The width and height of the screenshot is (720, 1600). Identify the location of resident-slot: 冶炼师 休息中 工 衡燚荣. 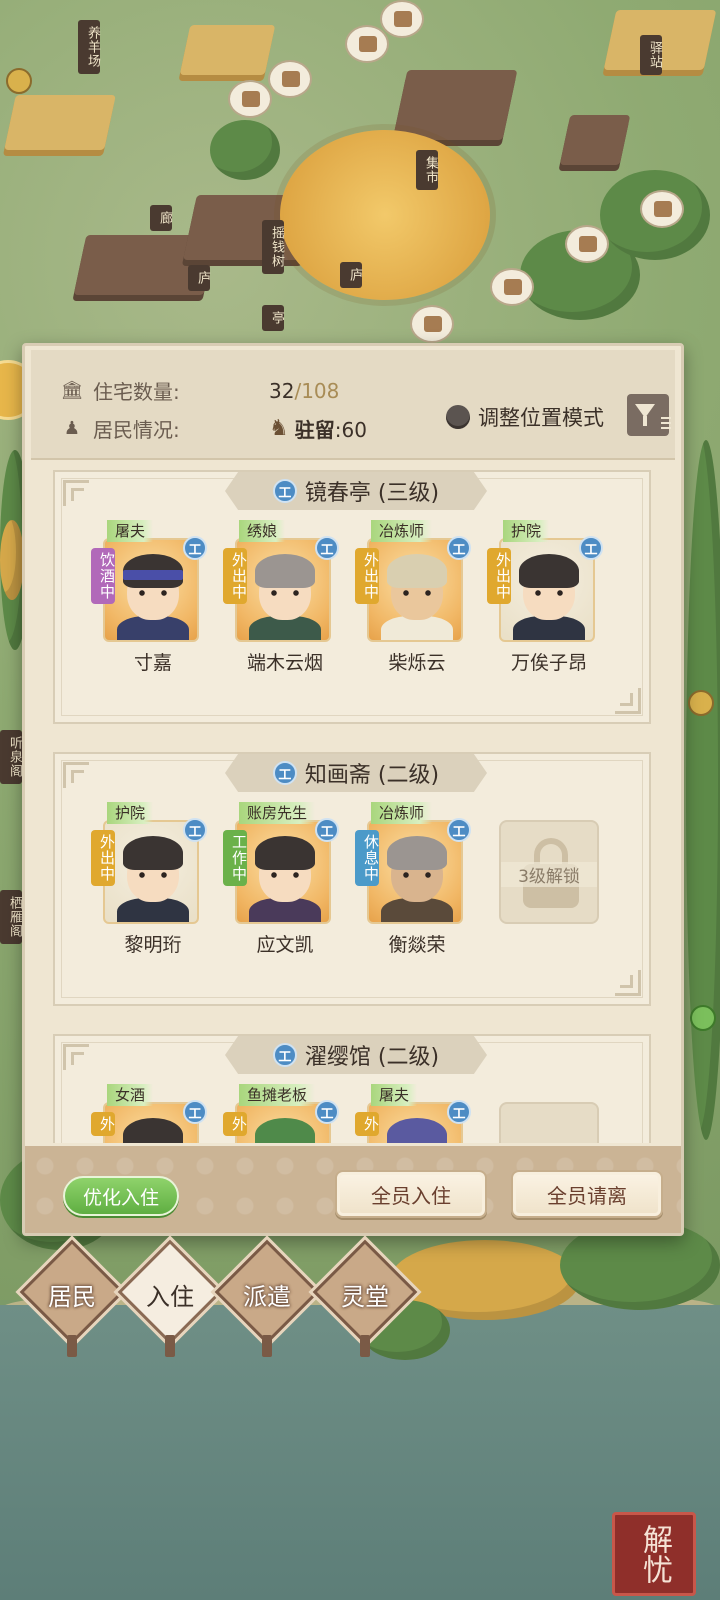
(413, 882).